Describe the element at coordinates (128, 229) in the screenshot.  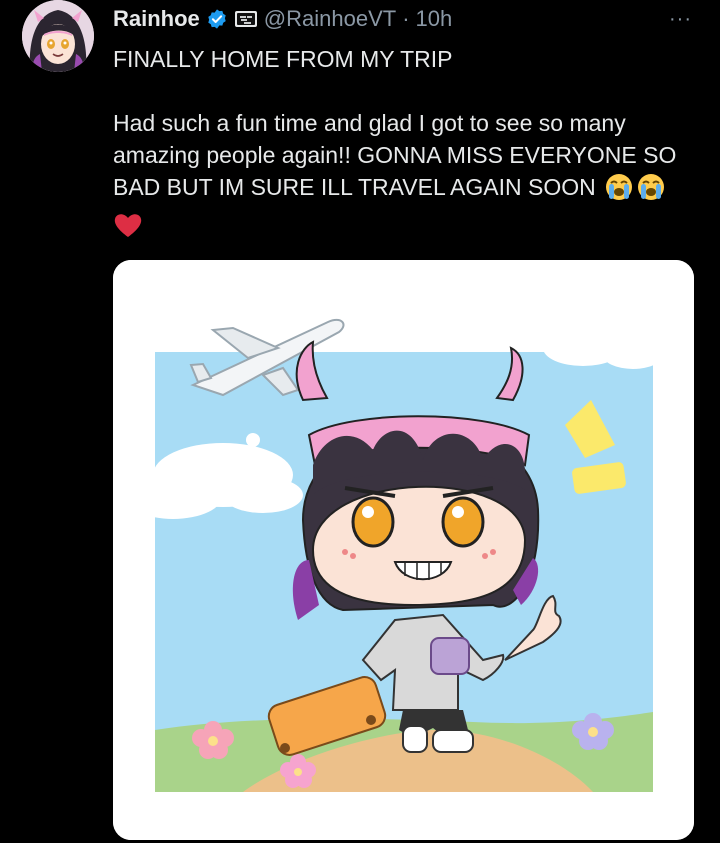
I see `red-heart-icon` at that location.